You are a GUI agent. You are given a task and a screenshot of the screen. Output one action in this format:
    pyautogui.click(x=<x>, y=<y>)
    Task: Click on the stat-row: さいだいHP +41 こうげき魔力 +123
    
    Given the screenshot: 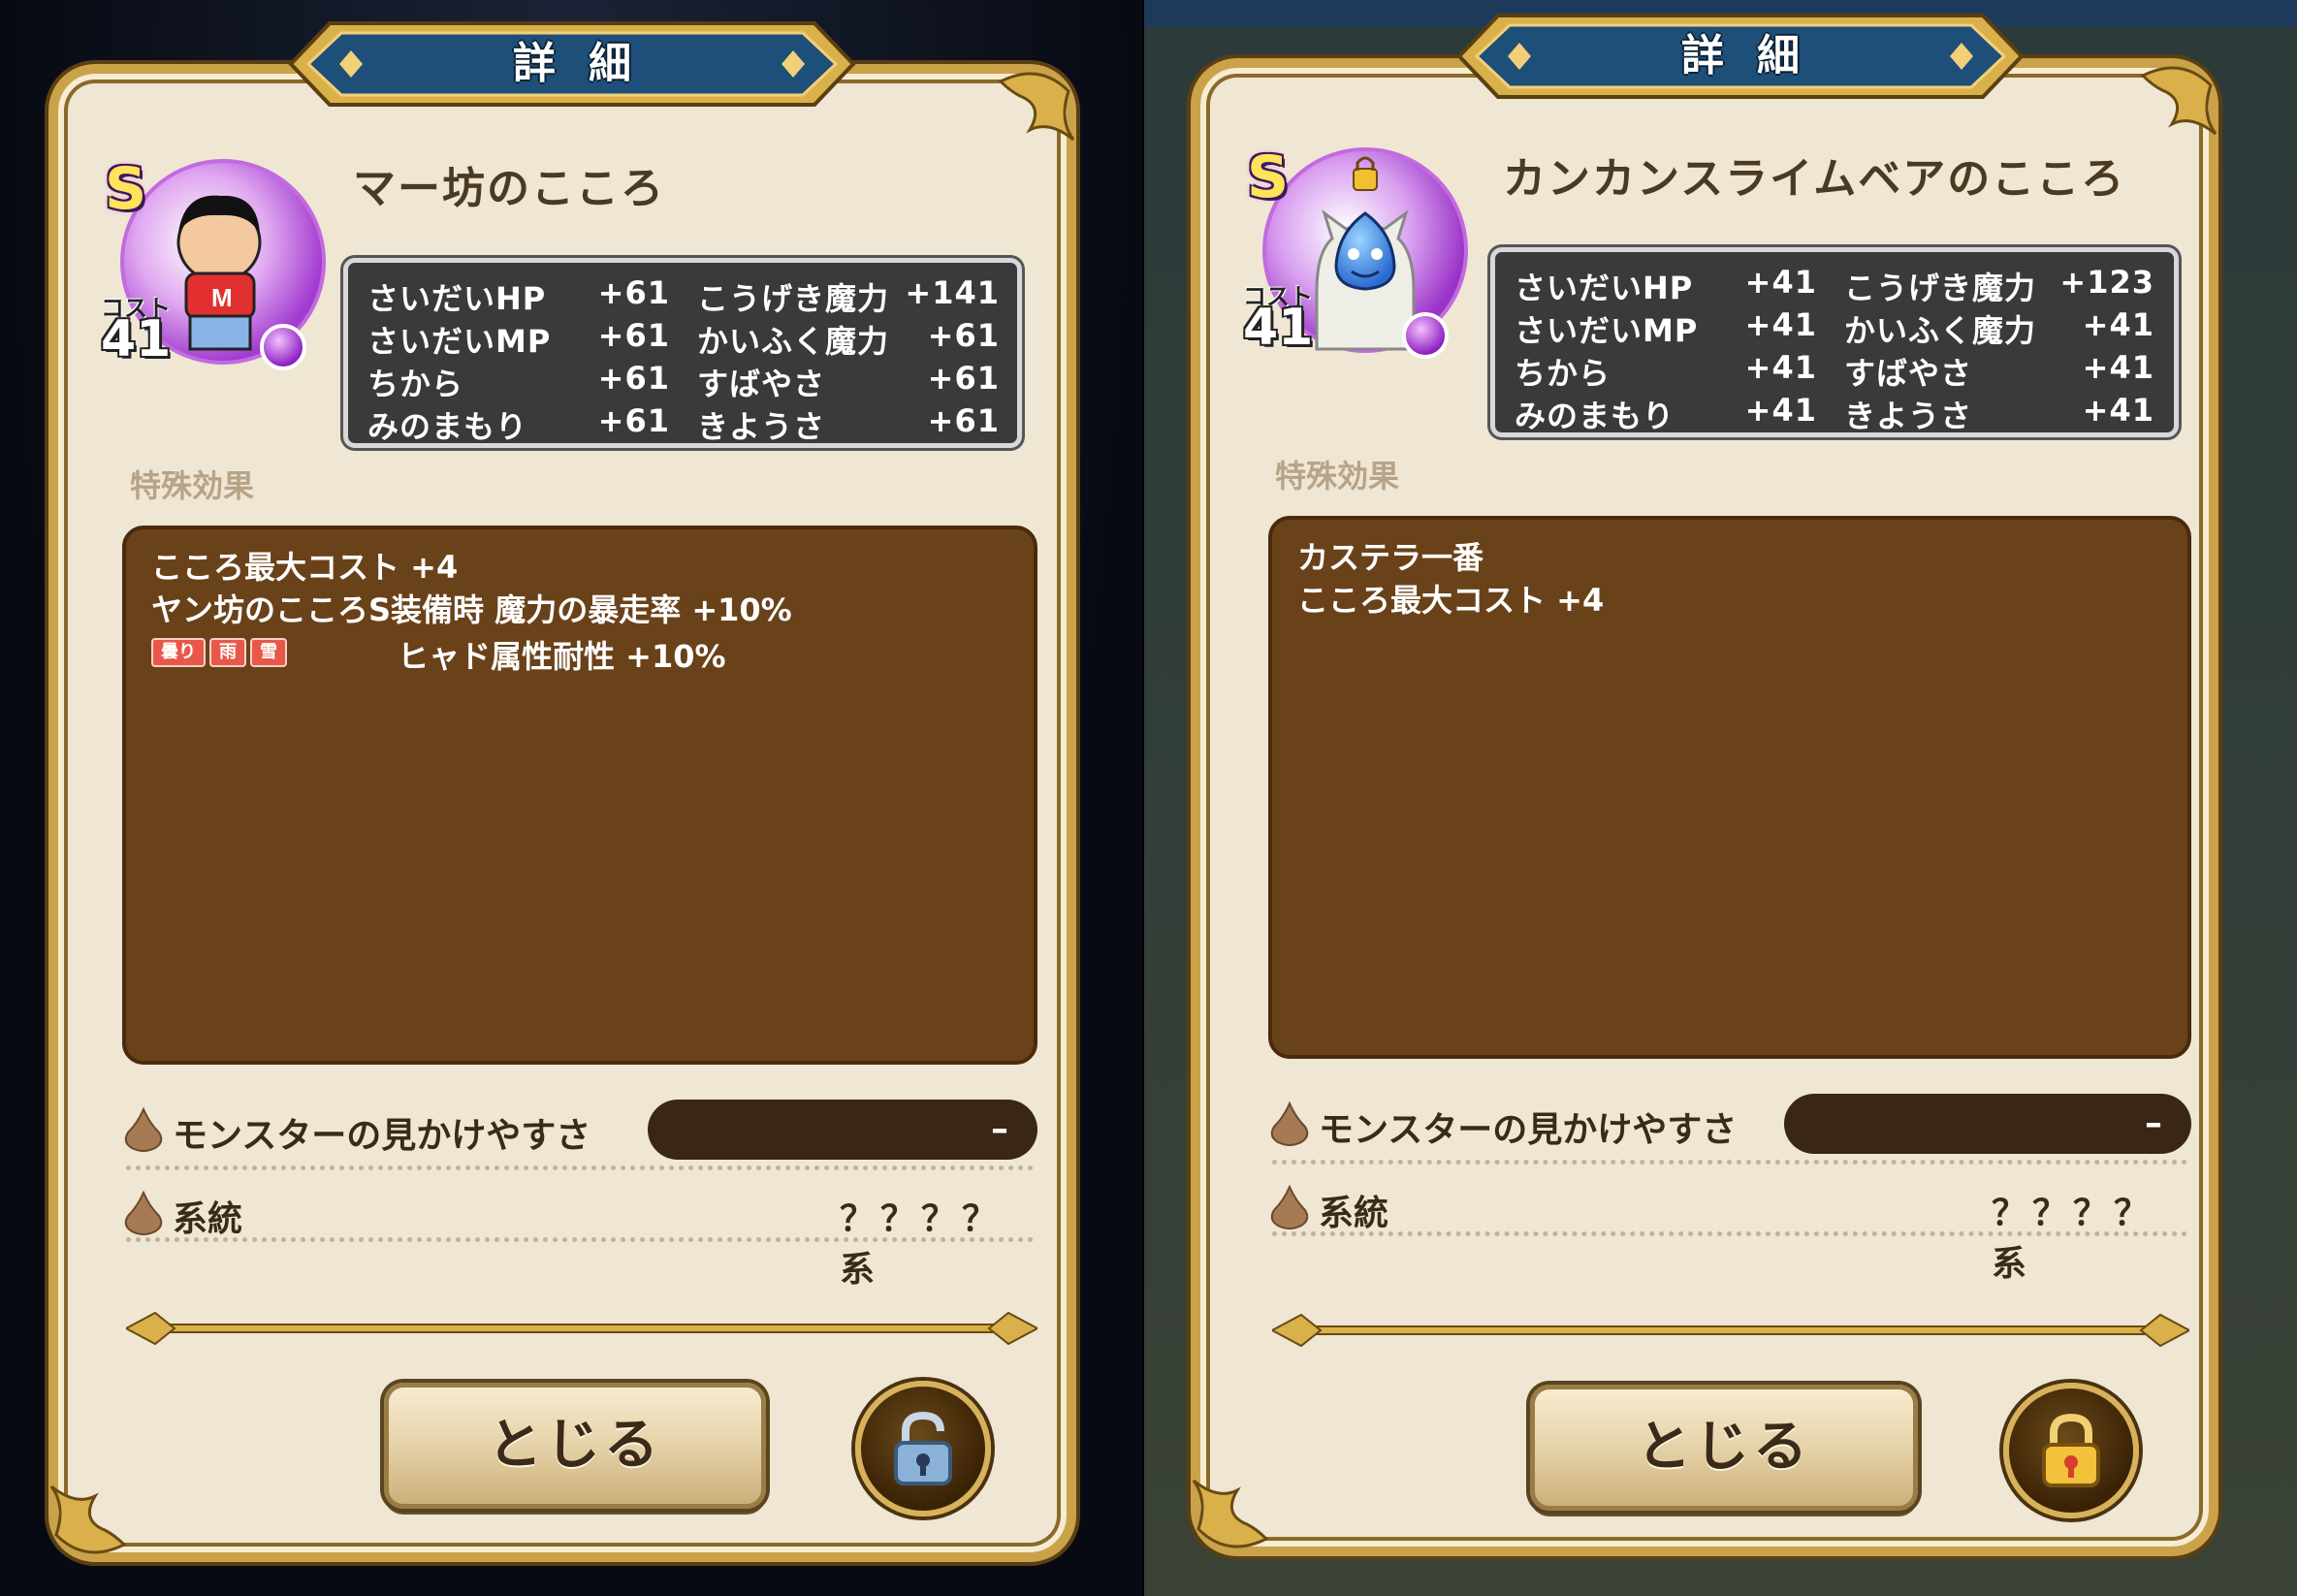 What is the action you would take?
    pyautogui.click(x=1834, y=285)
    